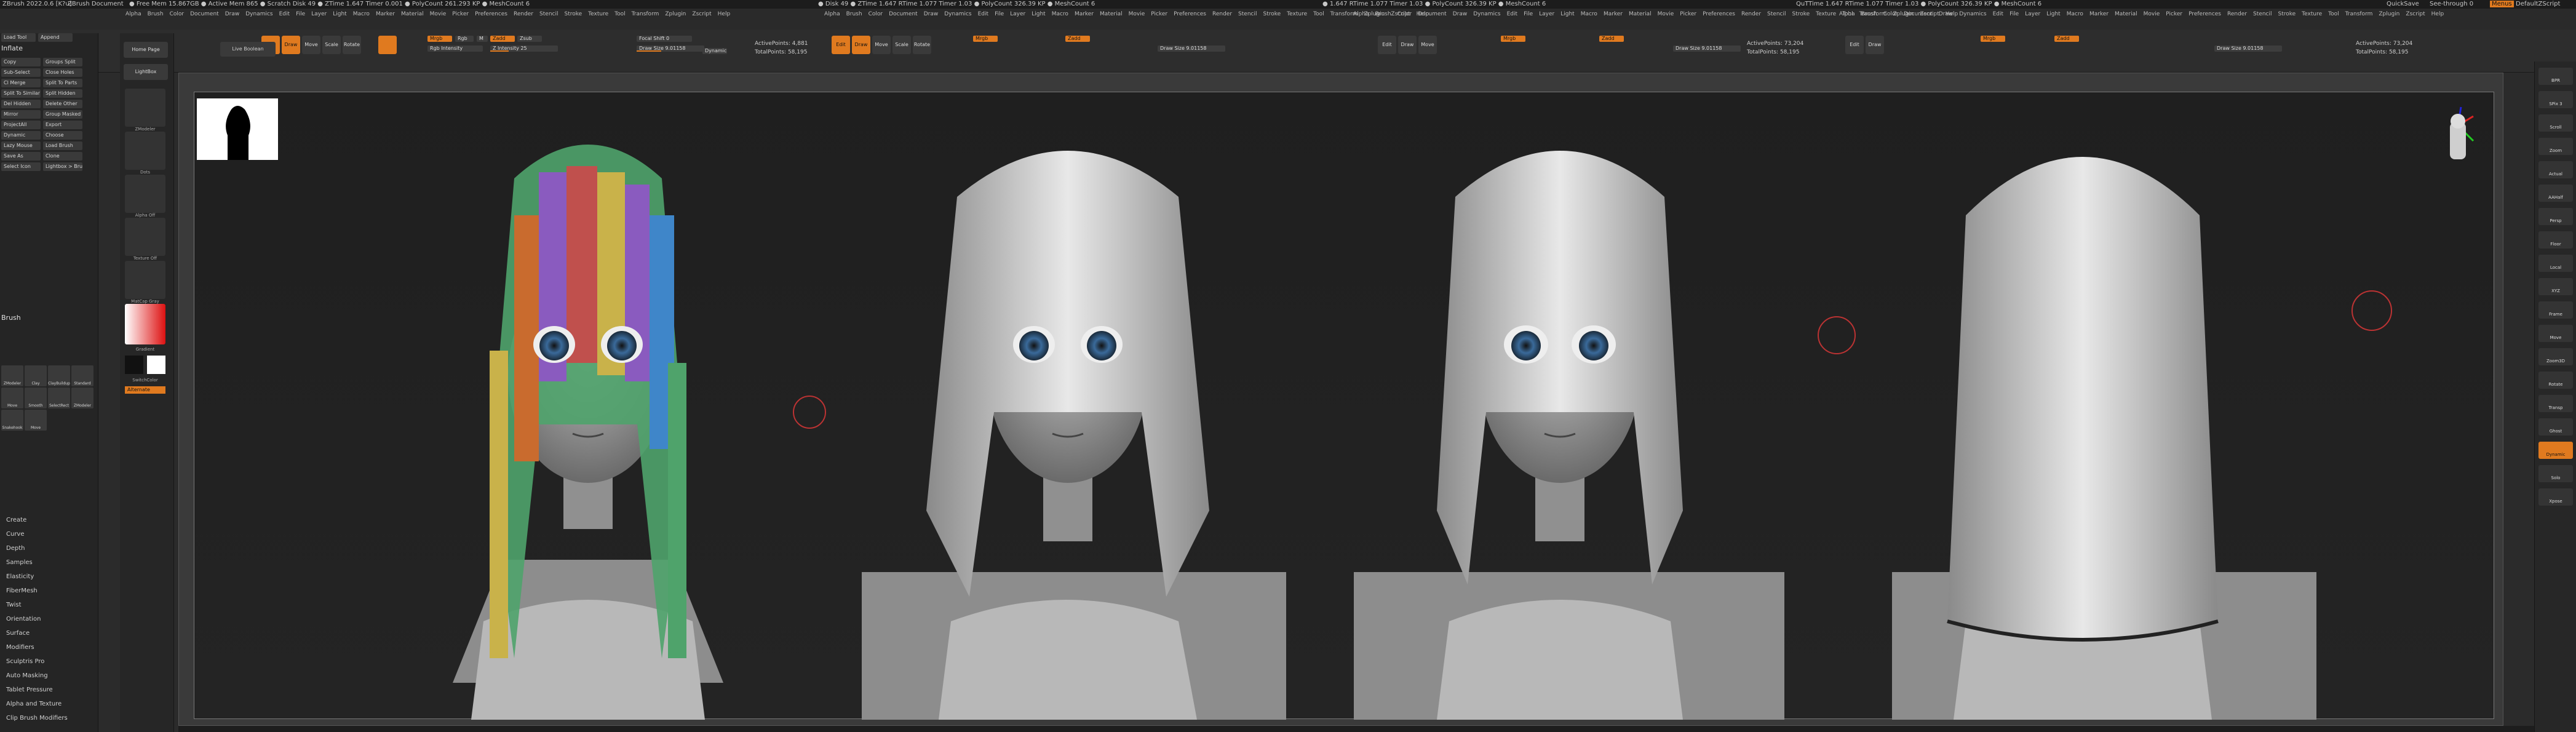 The image size is (2576, 732). I want to click on shelf-rotate-button: Rotate, so click(2555, 380).